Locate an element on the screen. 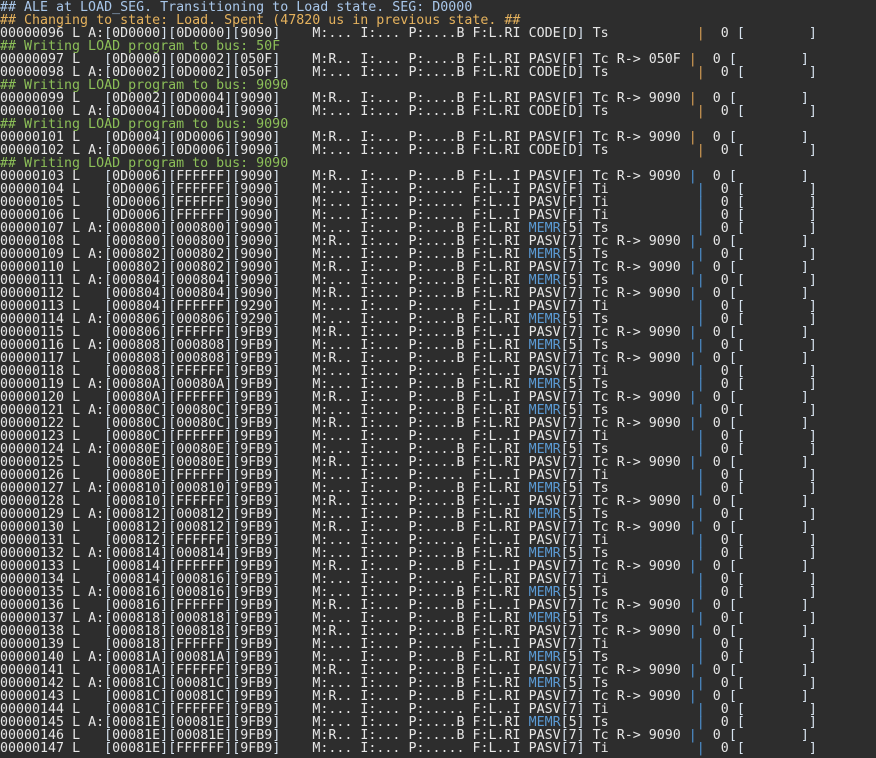 This screenshot has width=876, height=758. bus-status: PASV is located at coordinates (544, 748).